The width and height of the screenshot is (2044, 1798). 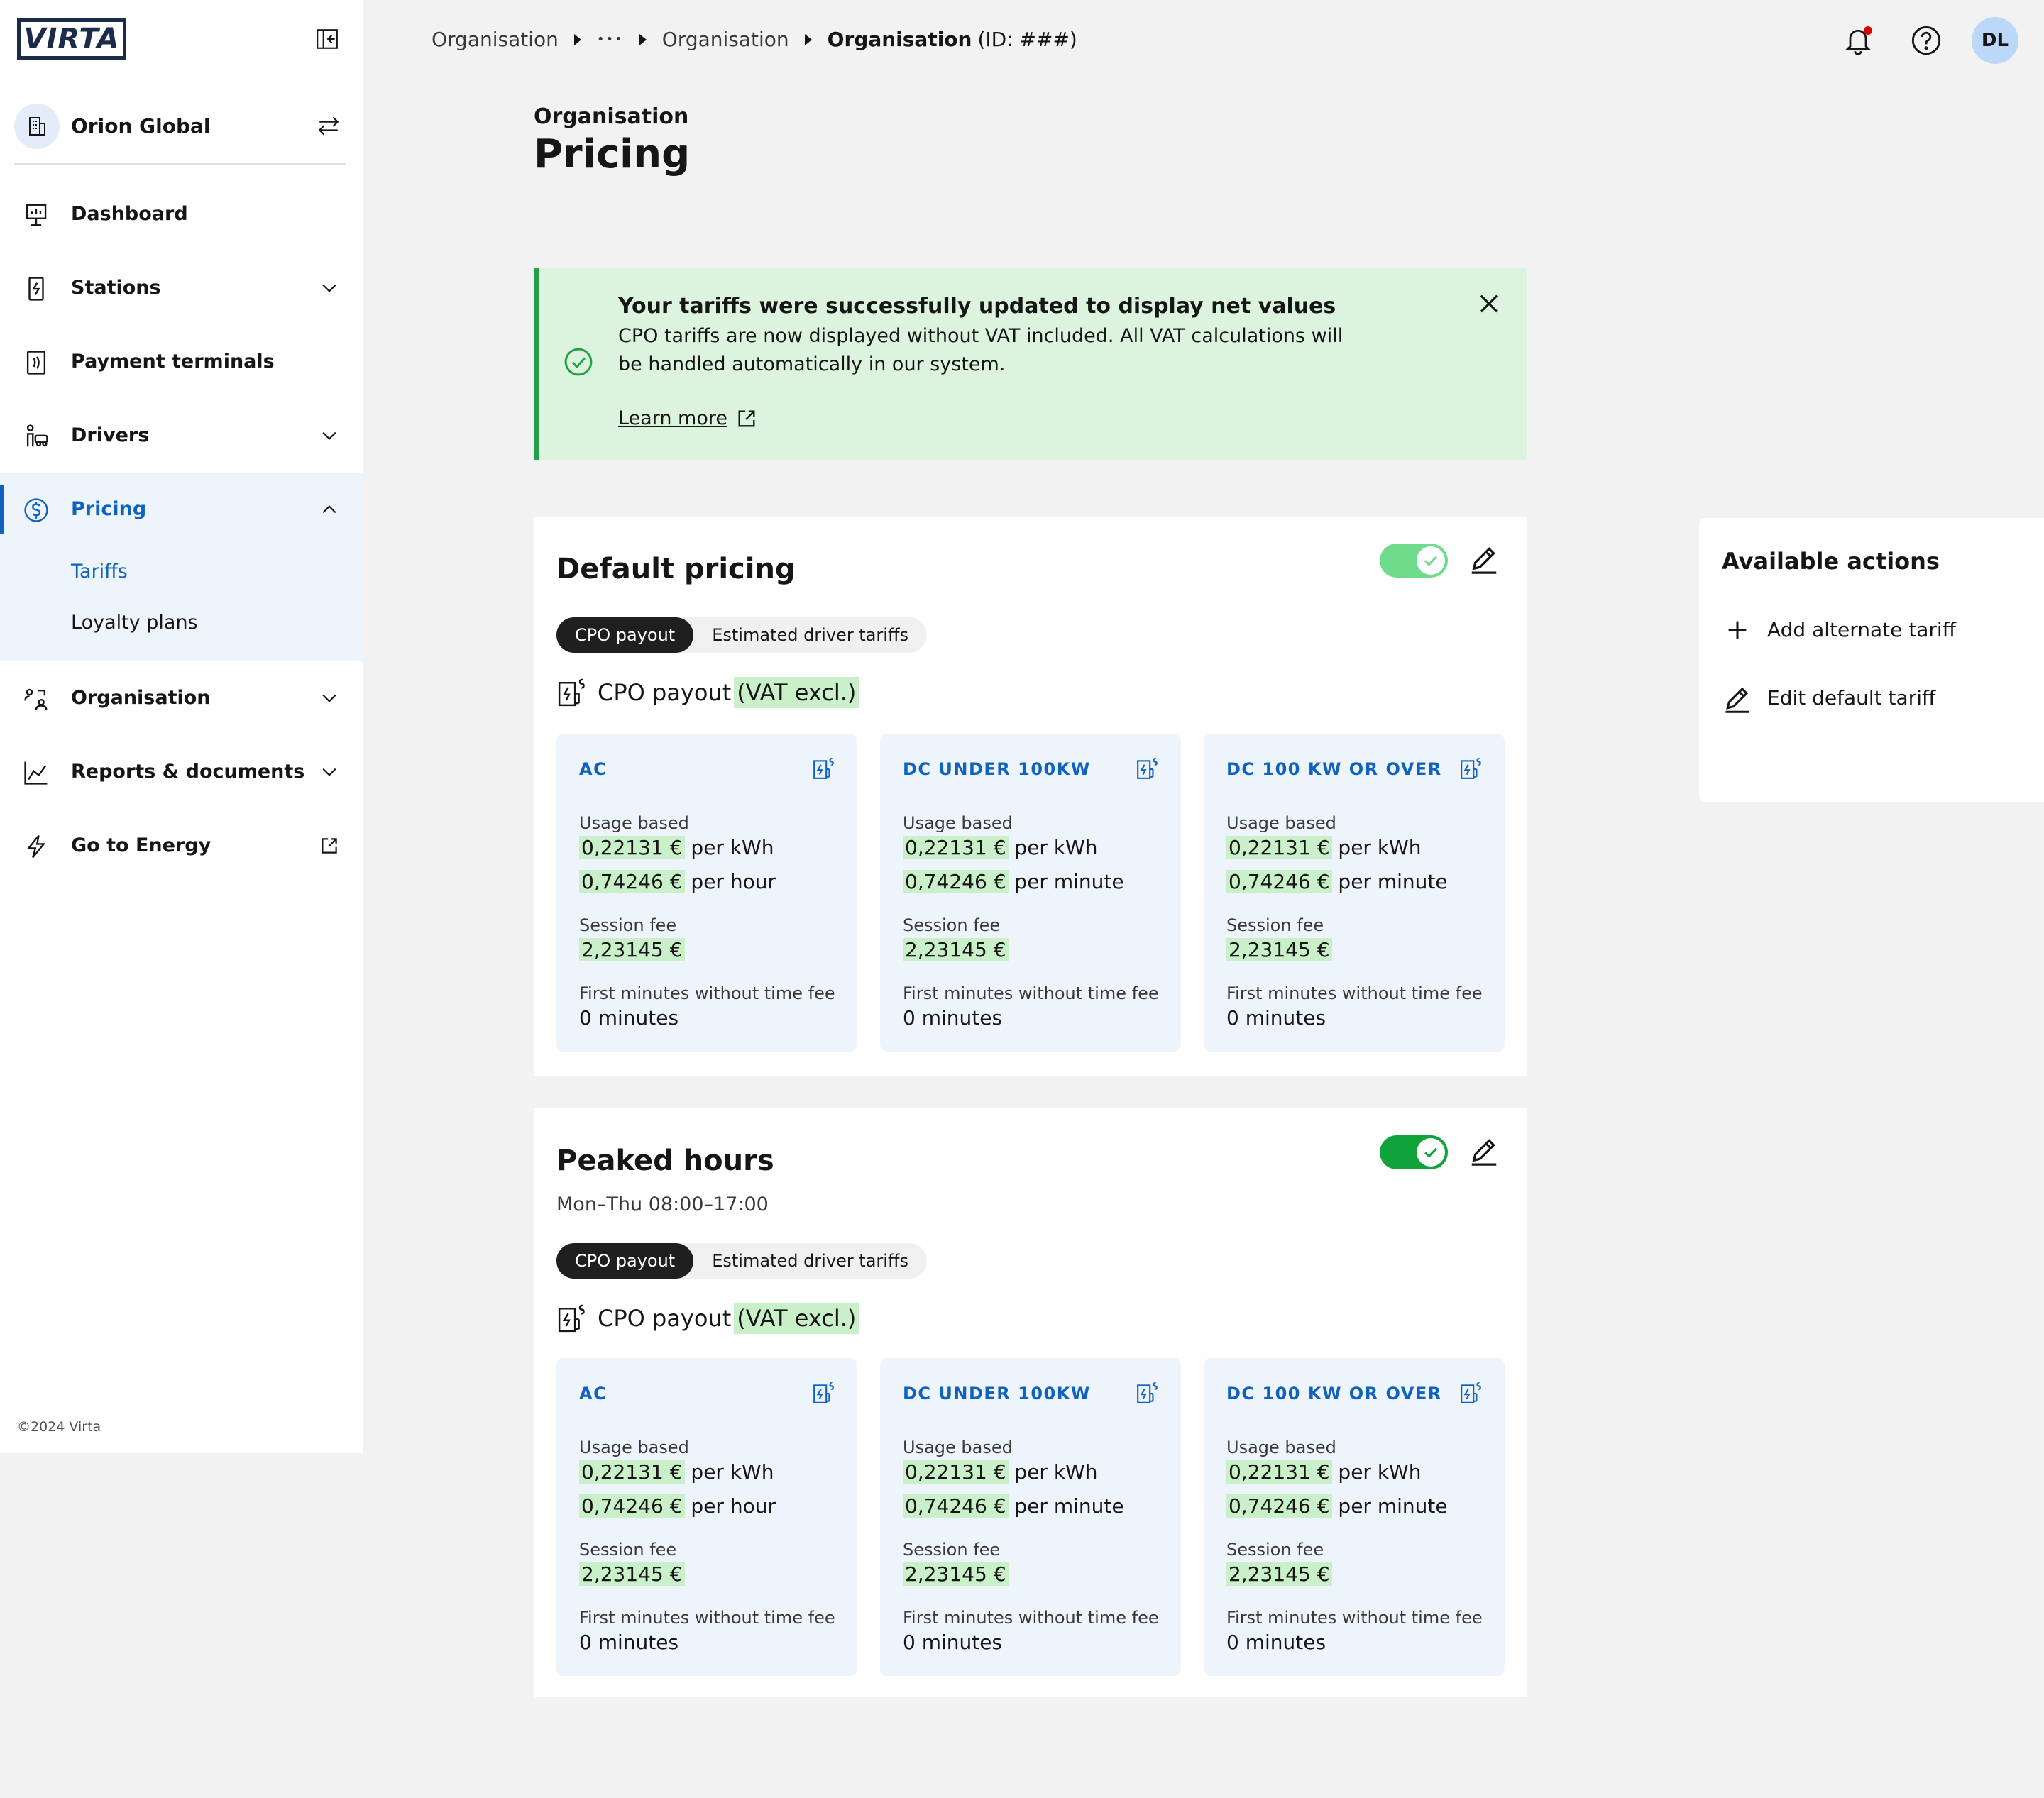 I want to click on sidebar-subitem-label: Loyalty plans, so click(x=134, y=623).